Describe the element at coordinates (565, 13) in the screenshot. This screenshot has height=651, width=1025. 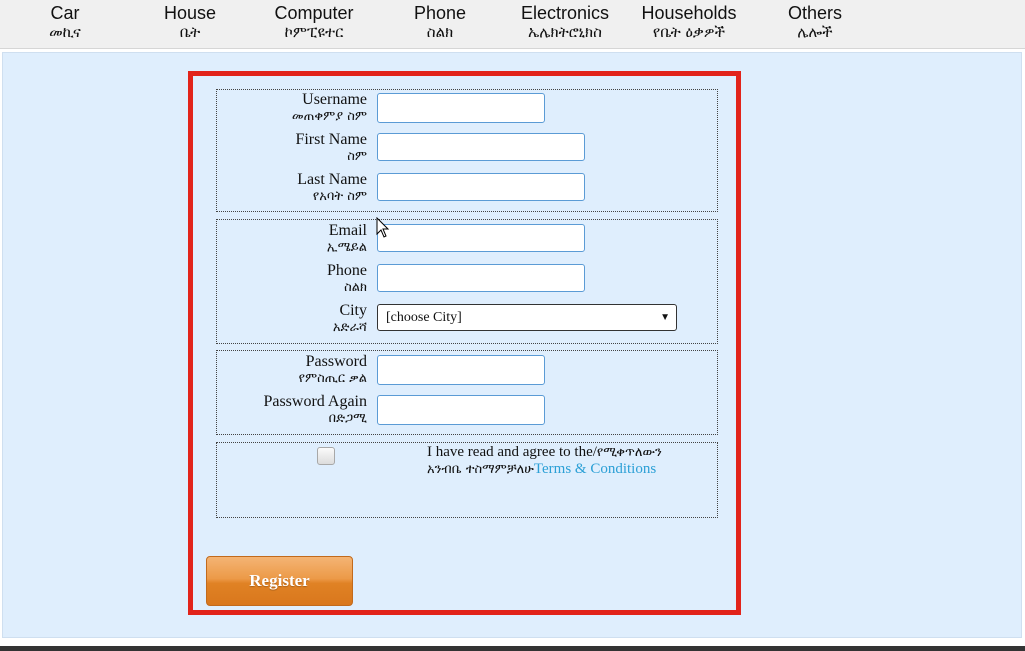
I see `nav-label-en: Electronics` at that location.